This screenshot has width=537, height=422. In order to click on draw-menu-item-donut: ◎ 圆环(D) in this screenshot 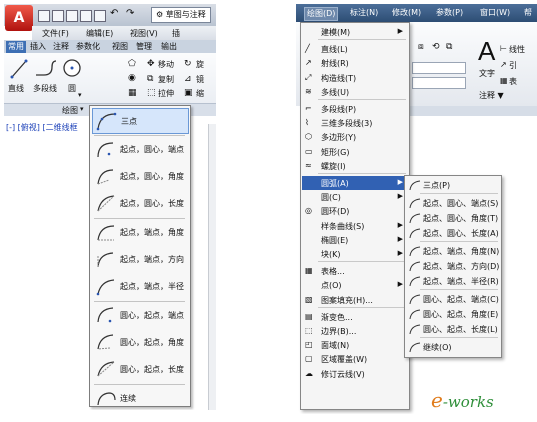, I will do `click(354, 211)`.